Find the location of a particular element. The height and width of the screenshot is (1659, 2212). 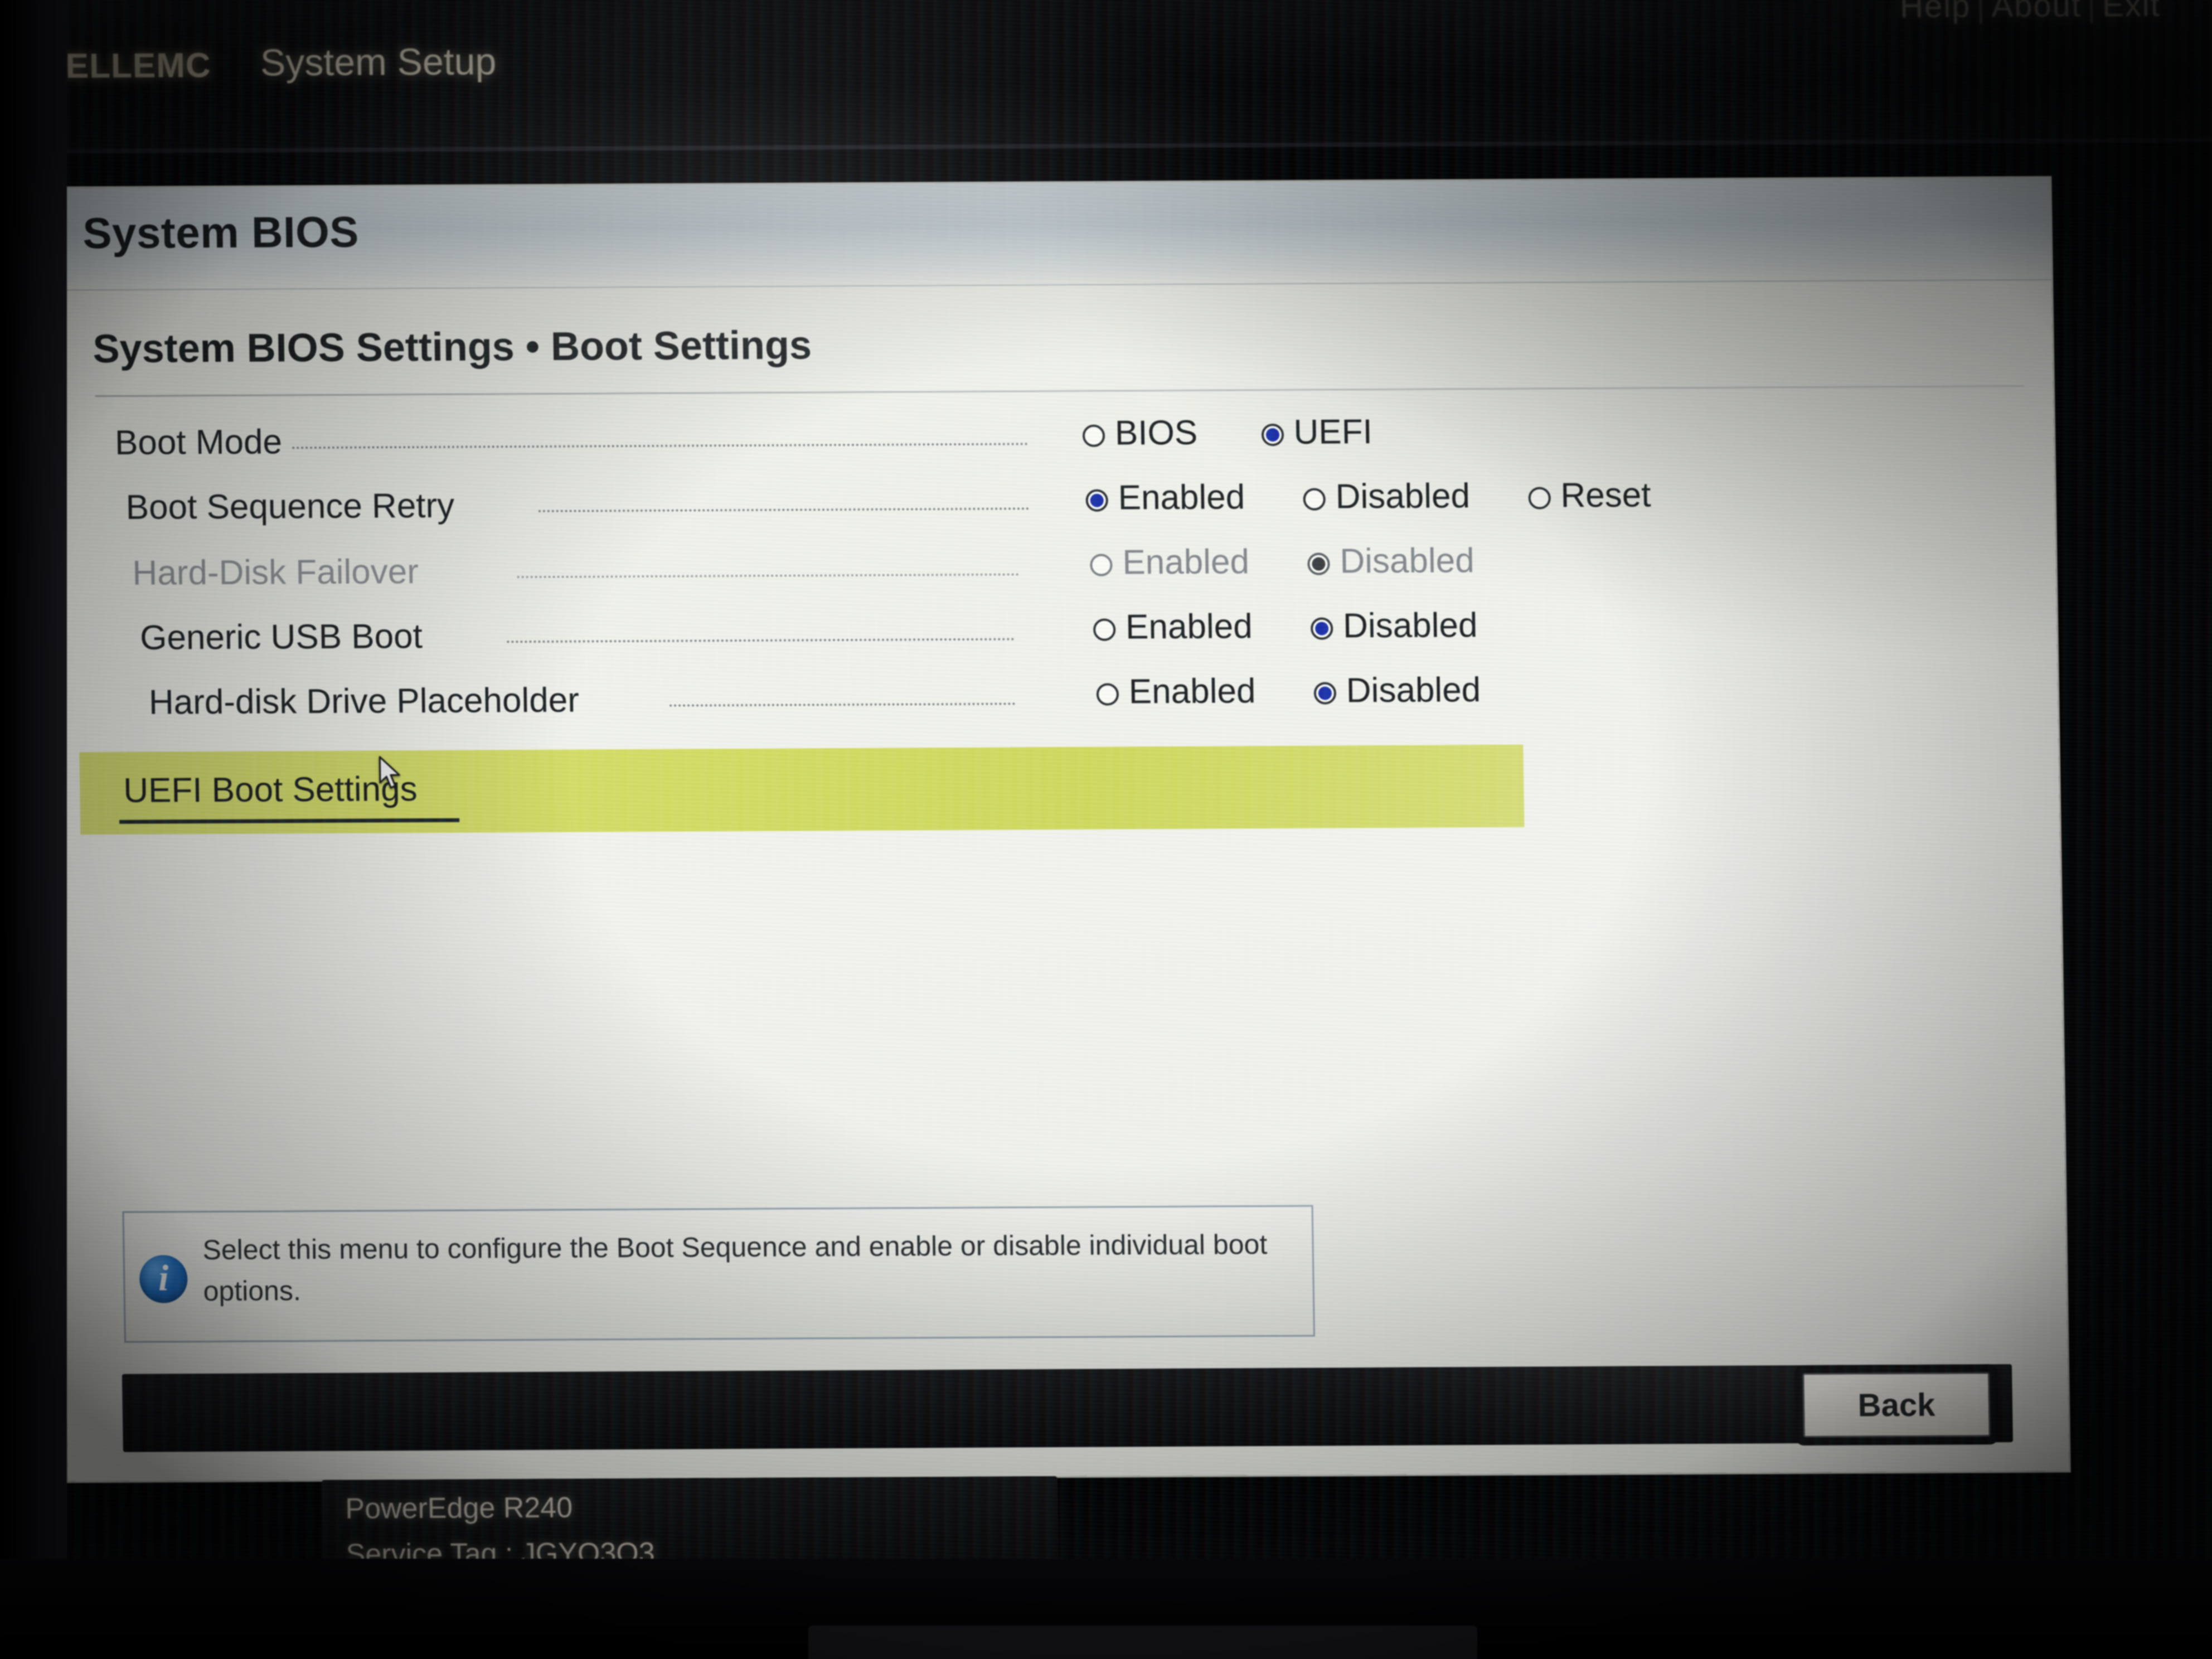

about-link: About is located at coordinates (2036, 12).